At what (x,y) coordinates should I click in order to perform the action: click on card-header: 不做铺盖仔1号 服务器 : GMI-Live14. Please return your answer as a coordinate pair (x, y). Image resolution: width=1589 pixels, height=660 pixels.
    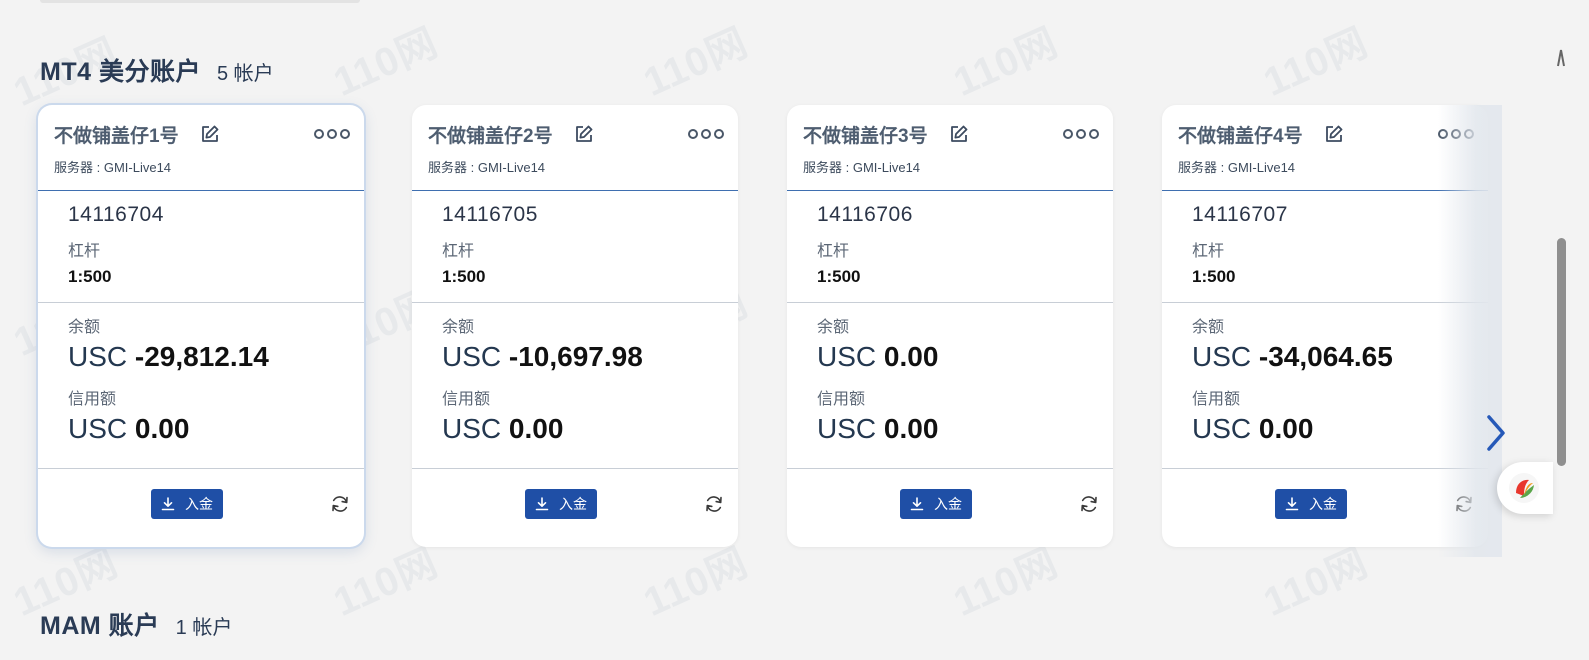
    Looking at the image, I should click on (201, 148).